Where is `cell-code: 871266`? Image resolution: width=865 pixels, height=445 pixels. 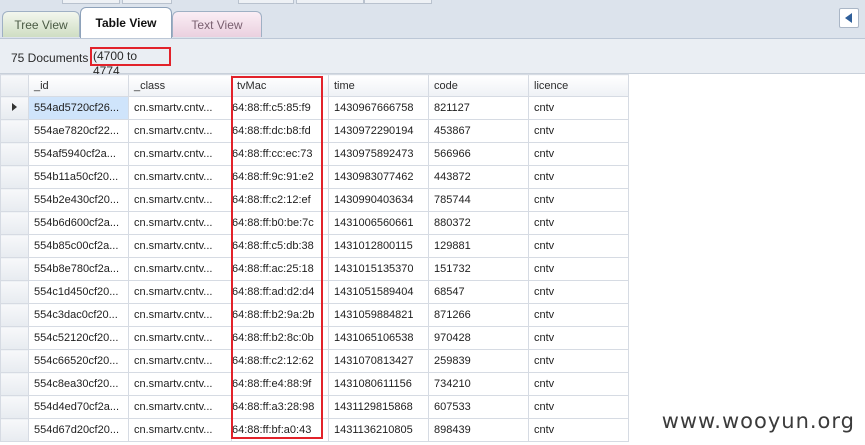
cell-code: 871266 is located at coordinates (478, 315).